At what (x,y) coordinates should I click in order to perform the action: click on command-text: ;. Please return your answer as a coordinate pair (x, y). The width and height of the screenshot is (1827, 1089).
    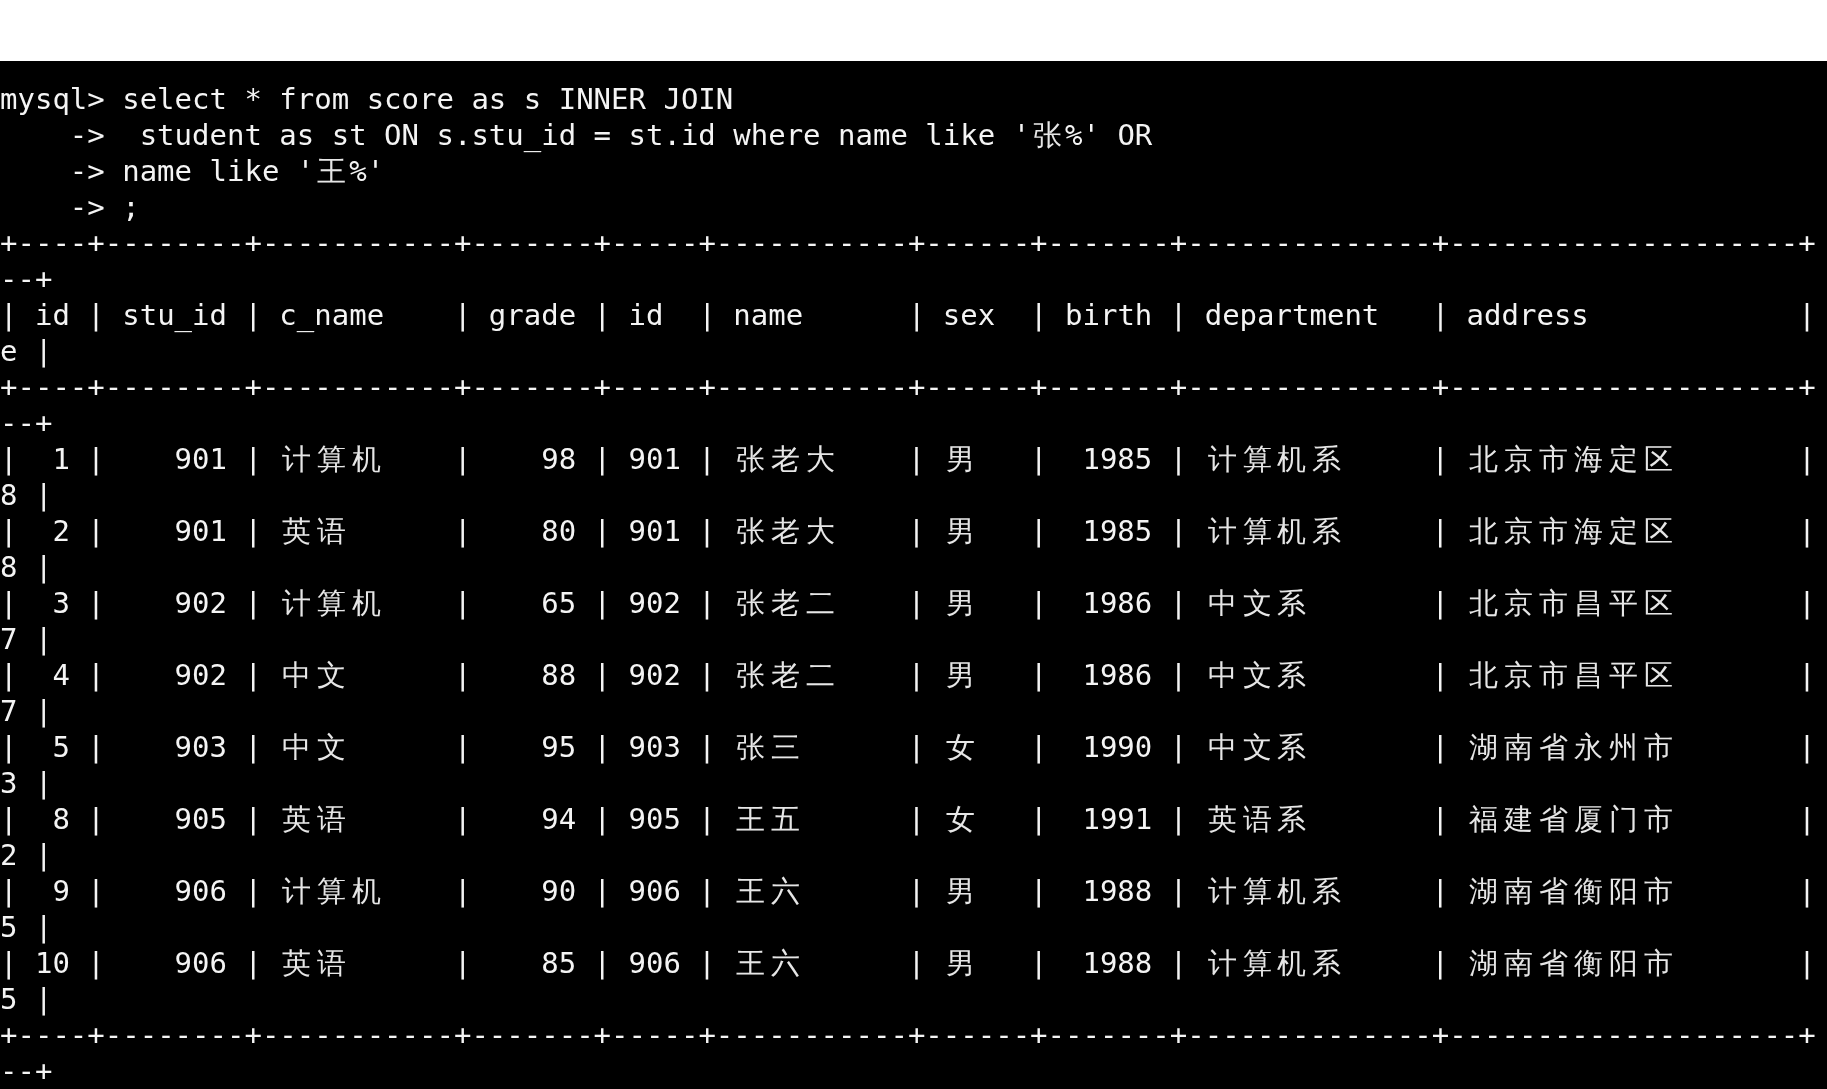
    Looking at the image, I should click on (131, 207).